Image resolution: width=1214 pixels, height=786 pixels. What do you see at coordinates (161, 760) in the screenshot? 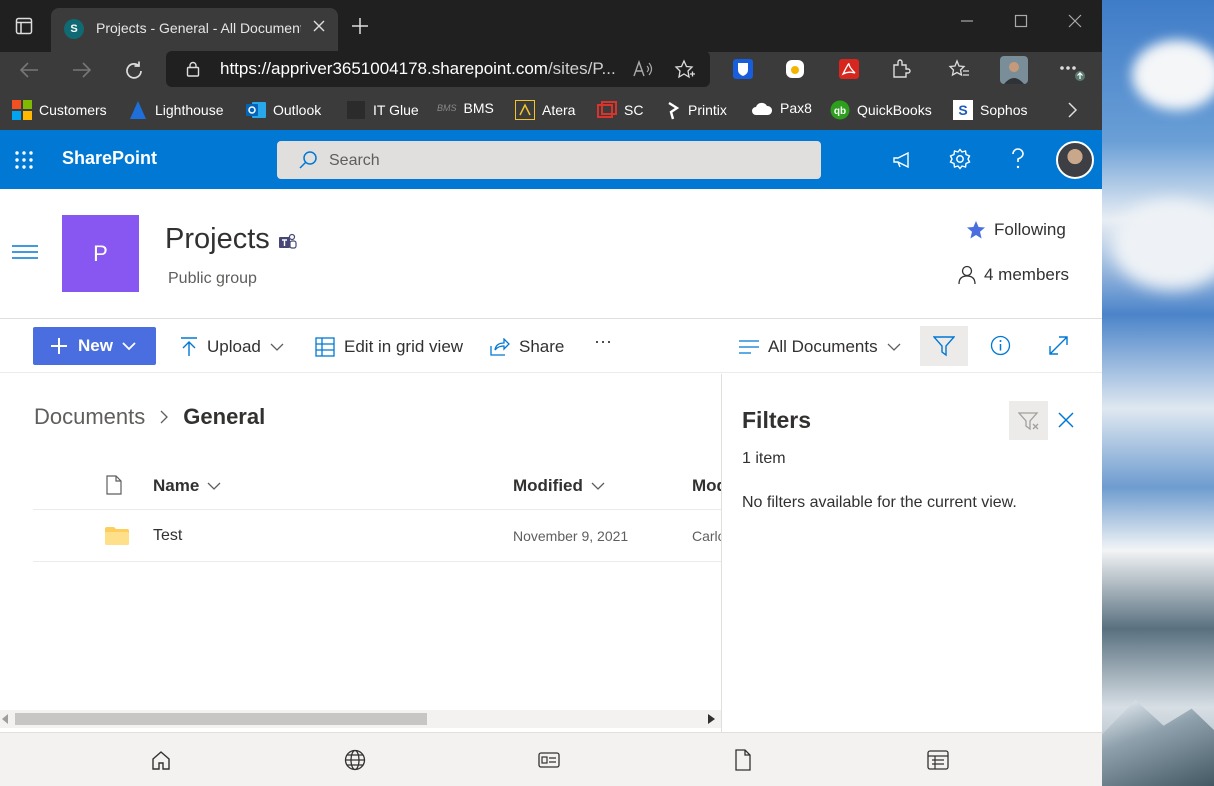
I see `home-icon` at bounding box center [161, 760].